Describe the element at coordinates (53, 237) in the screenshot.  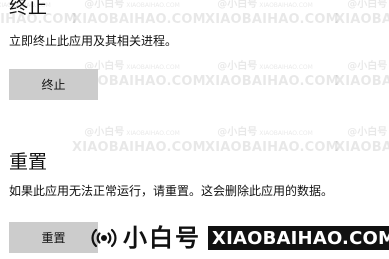
I see `reset-button: 重置` at that location.